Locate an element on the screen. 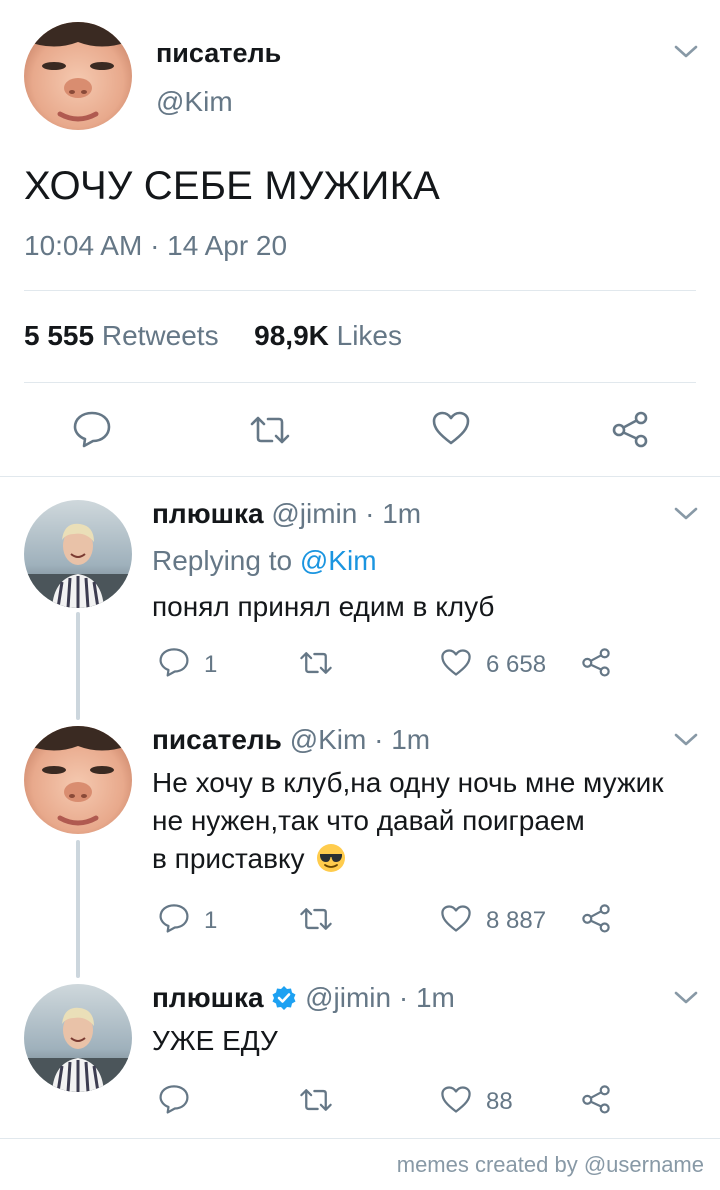 This screenshot has height=1190, width=720. tweet-stats: 5 555 Retweets 98,9K Likes is located at coordinates (213, 336).